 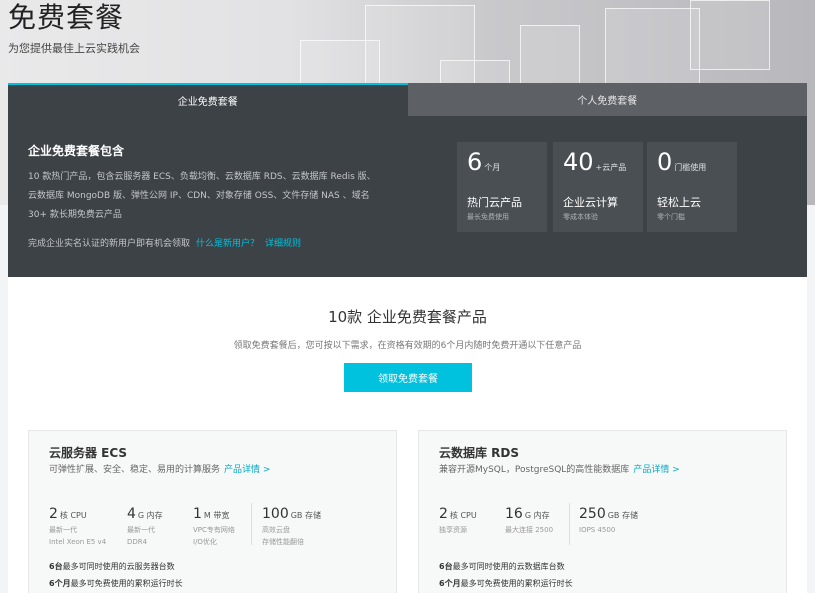 I want to click on stat-card-hot-products: 6 个月 热门云产品 最长免费使用, so click(x=502, y=187).